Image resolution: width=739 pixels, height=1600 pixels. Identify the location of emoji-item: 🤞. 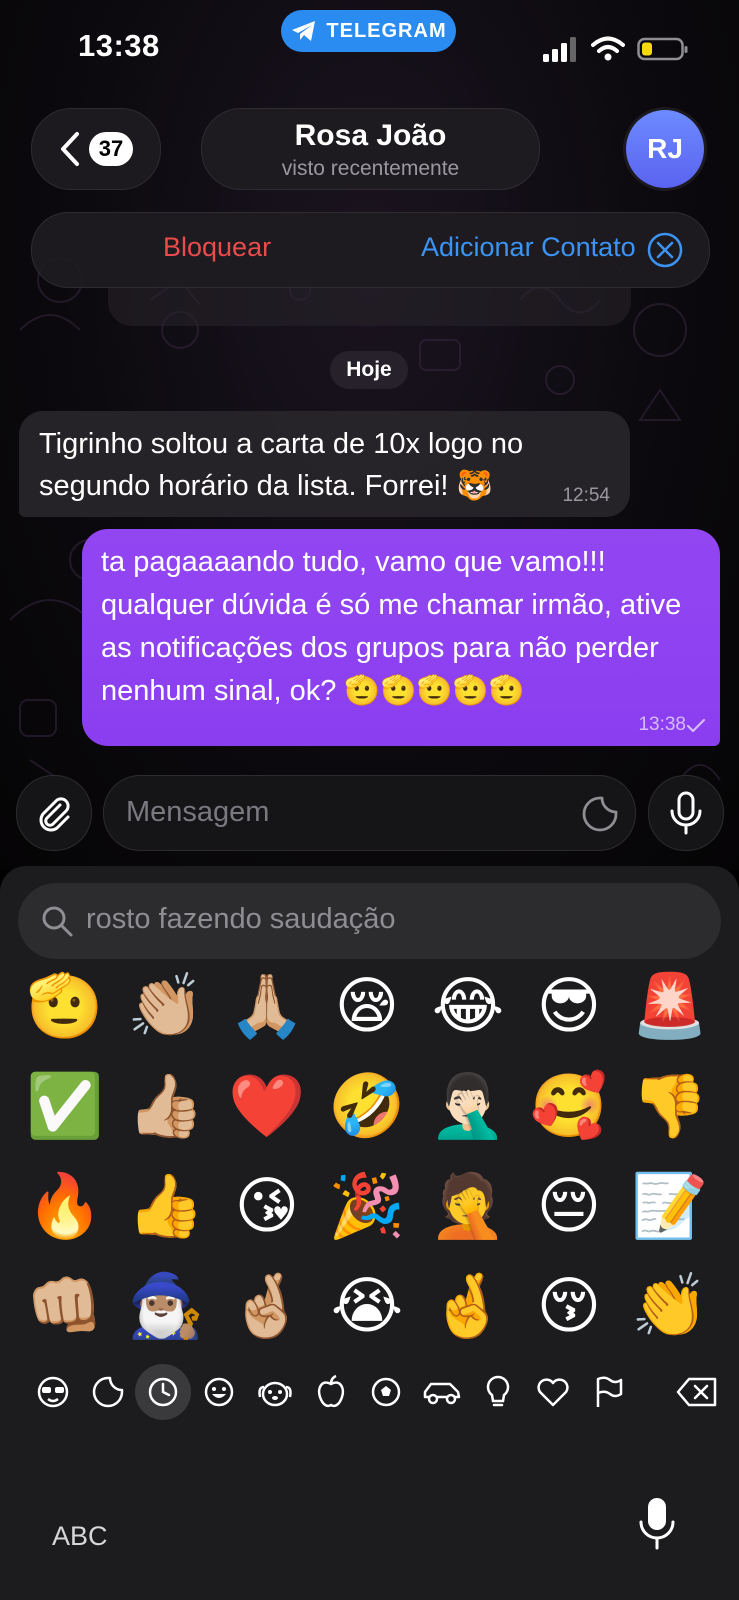
(468, 1306).